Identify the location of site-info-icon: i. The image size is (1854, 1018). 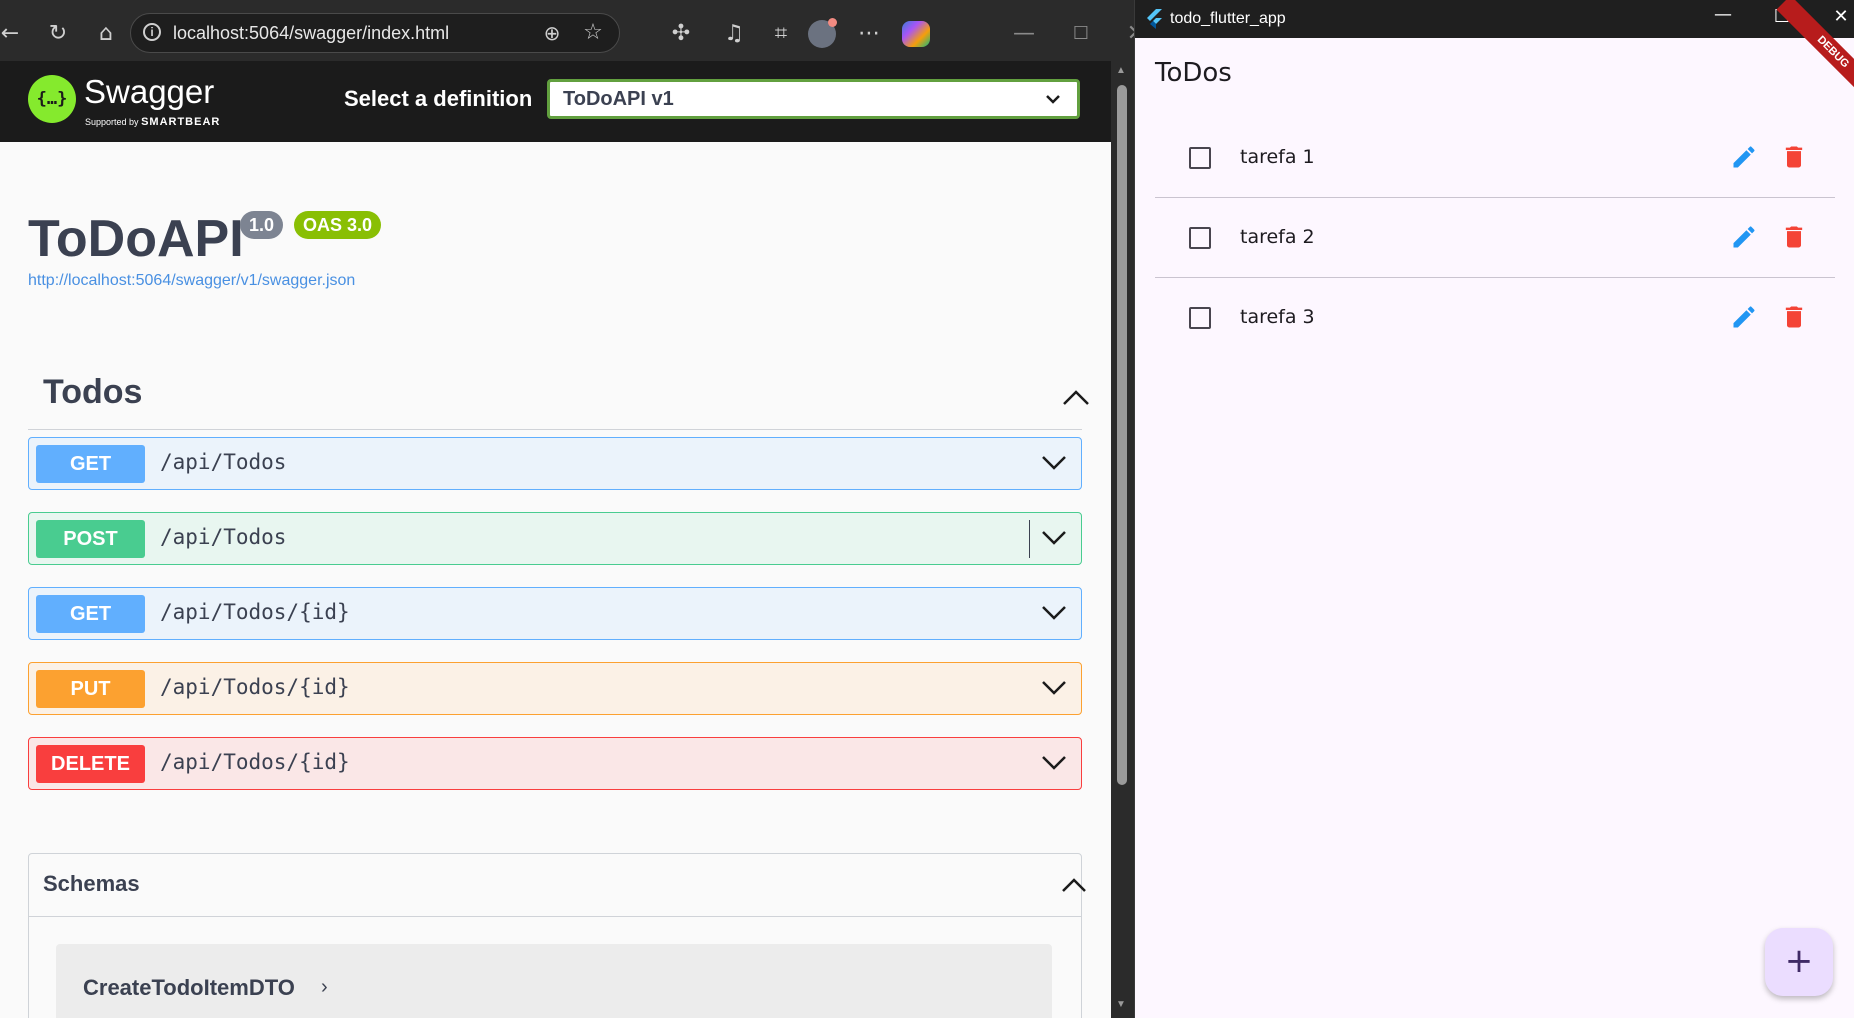
(152, 32).